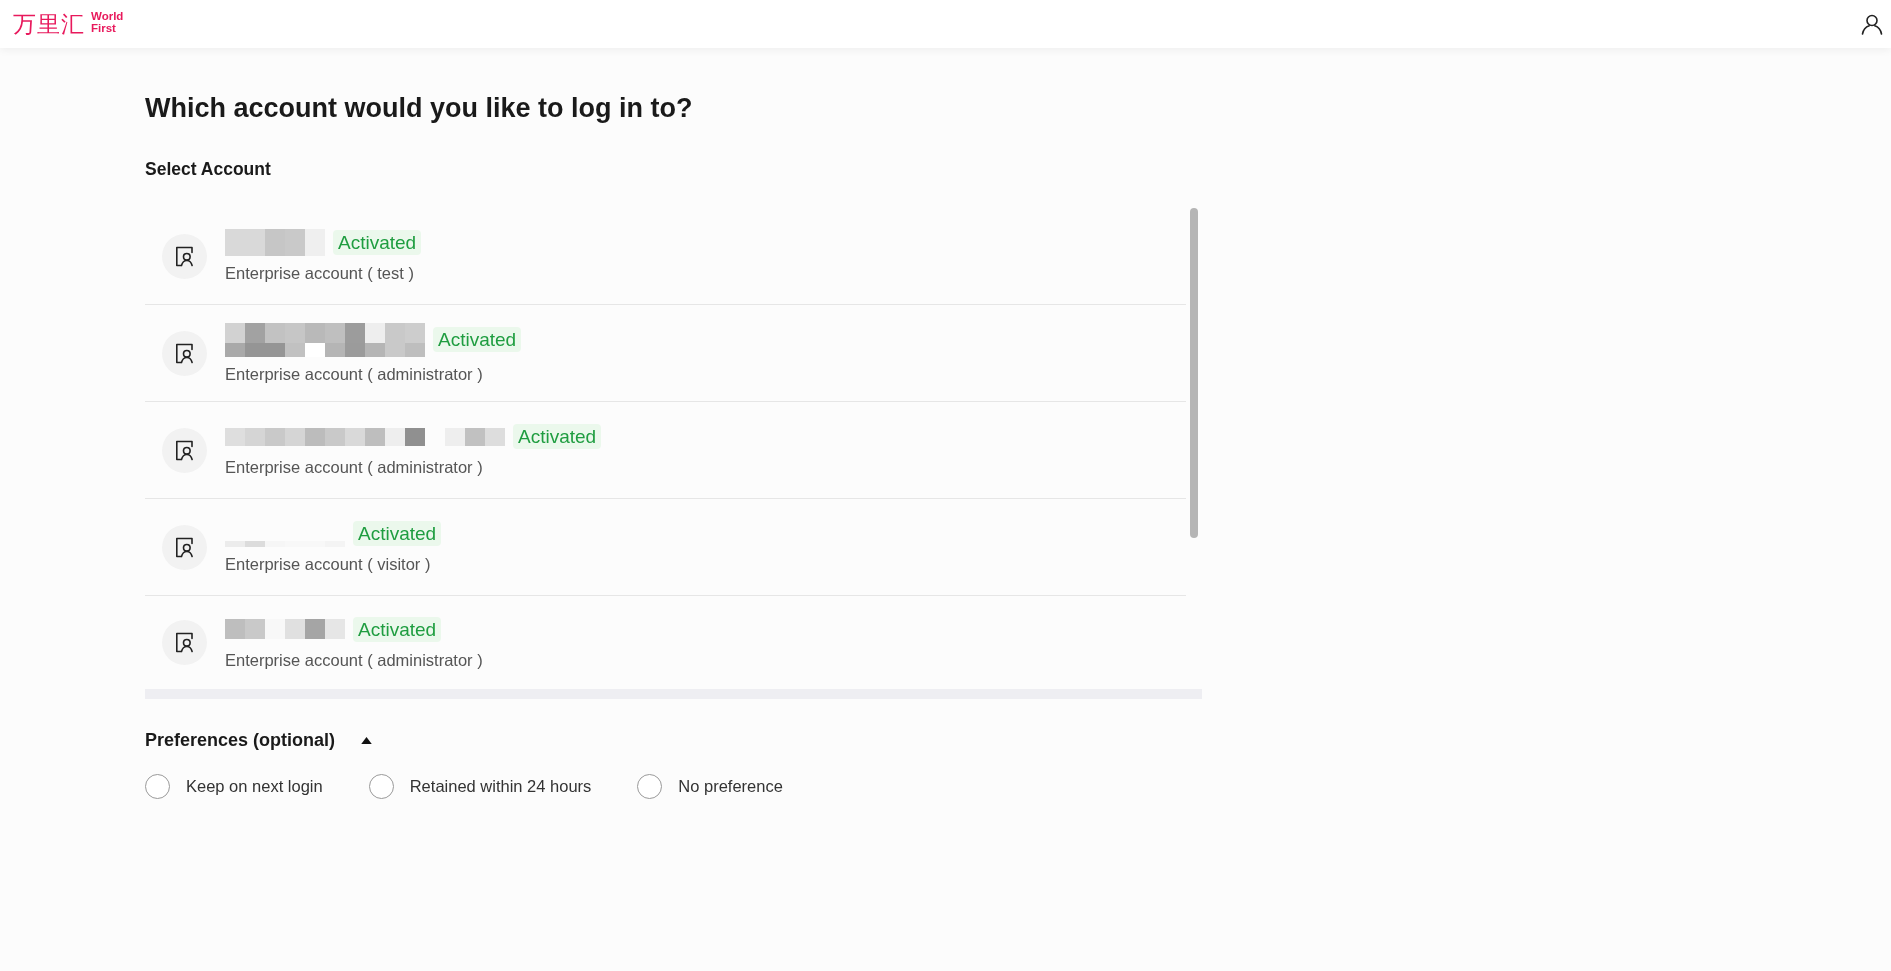  What do you see at coordinates (240, 740) in the screenshot?
I see `preferences-title: Preferences (optional)` at bounding box center [240, 740].